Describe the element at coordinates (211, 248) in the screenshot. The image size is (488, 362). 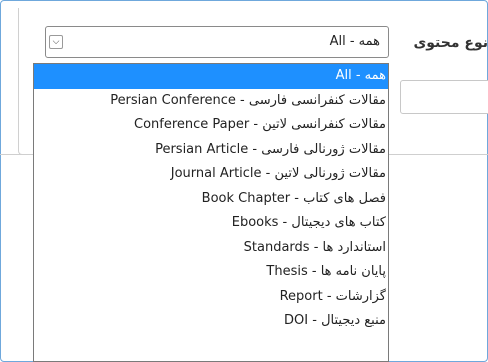
I see `dropdown-option: Standards - استاندارد ها` at that location.